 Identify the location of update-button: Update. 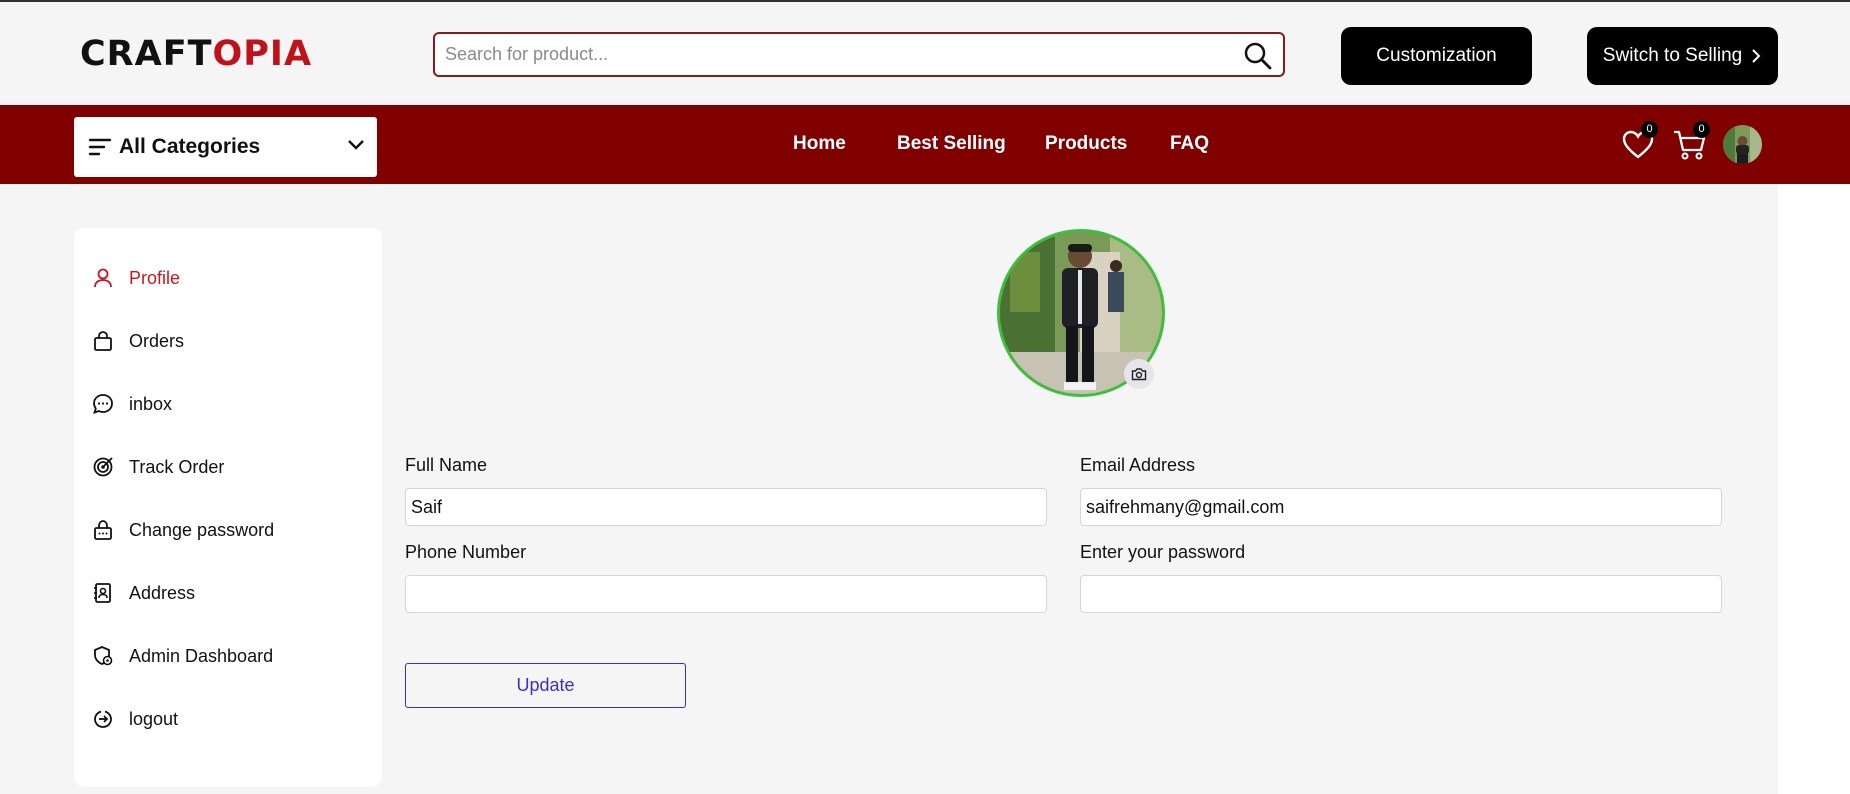
(545, 685).